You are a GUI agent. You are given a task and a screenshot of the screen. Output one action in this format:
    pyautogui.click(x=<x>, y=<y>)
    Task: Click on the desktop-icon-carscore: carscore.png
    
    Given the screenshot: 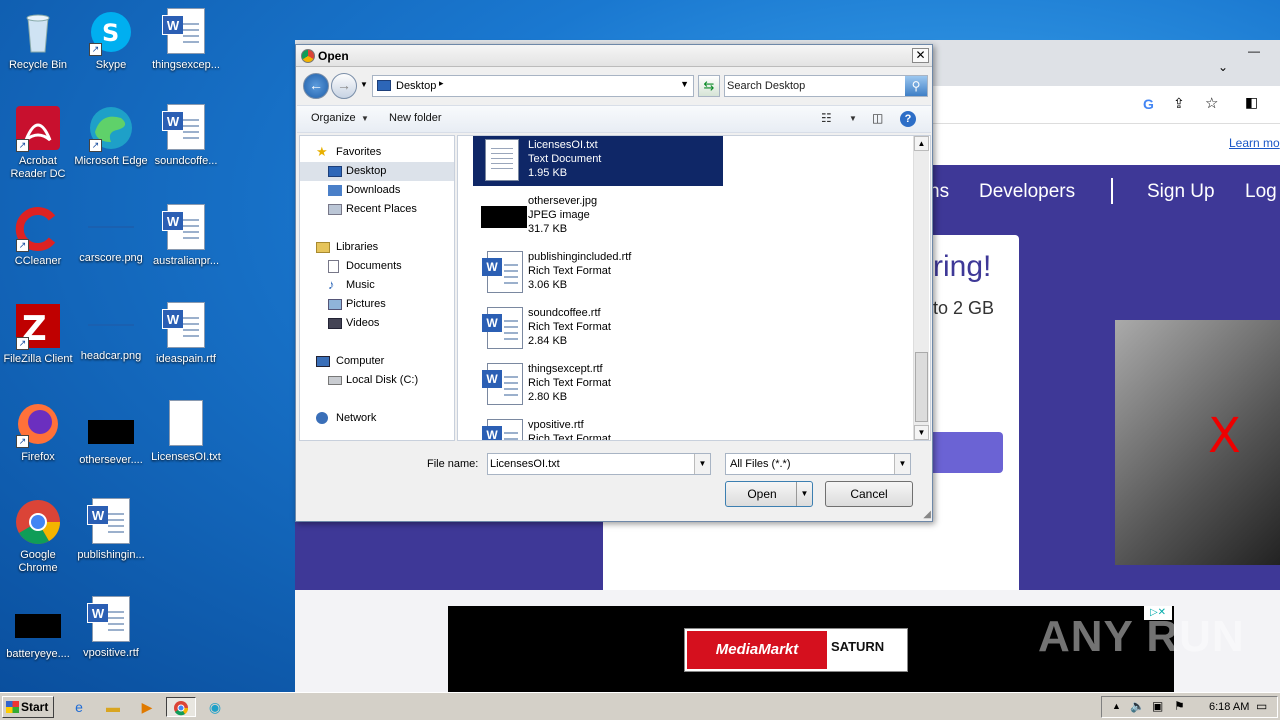 What is the action you would take?
    pyautogui.click(x=111, y=234)
    